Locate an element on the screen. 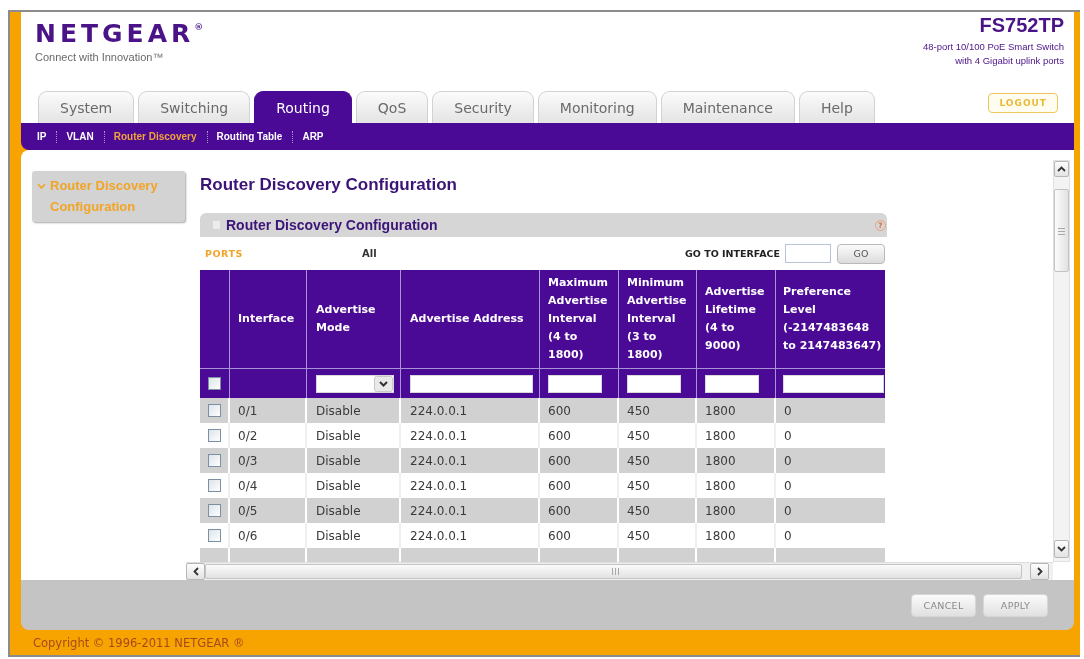 Image resolution: width=1084 pixels, height=659 pixels. subnav-link: Routing Table is located at coordinates (249, 136).